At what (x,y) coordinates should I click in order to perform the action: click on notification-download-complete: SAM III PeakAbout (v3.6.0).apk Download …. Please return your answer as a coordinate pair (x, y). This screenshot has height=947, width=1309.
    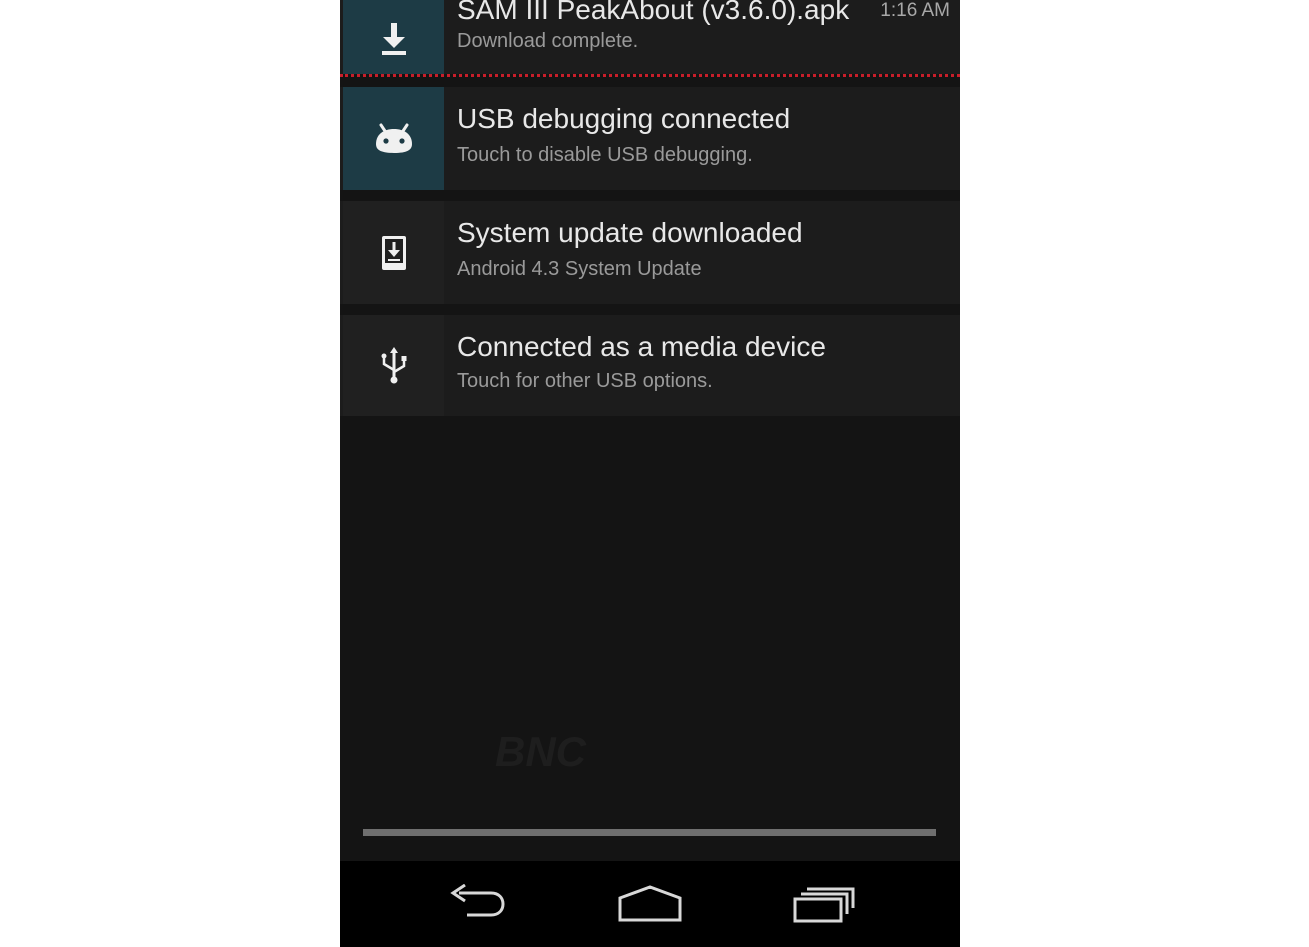
    Looking at the image, I should click on (650, 37).